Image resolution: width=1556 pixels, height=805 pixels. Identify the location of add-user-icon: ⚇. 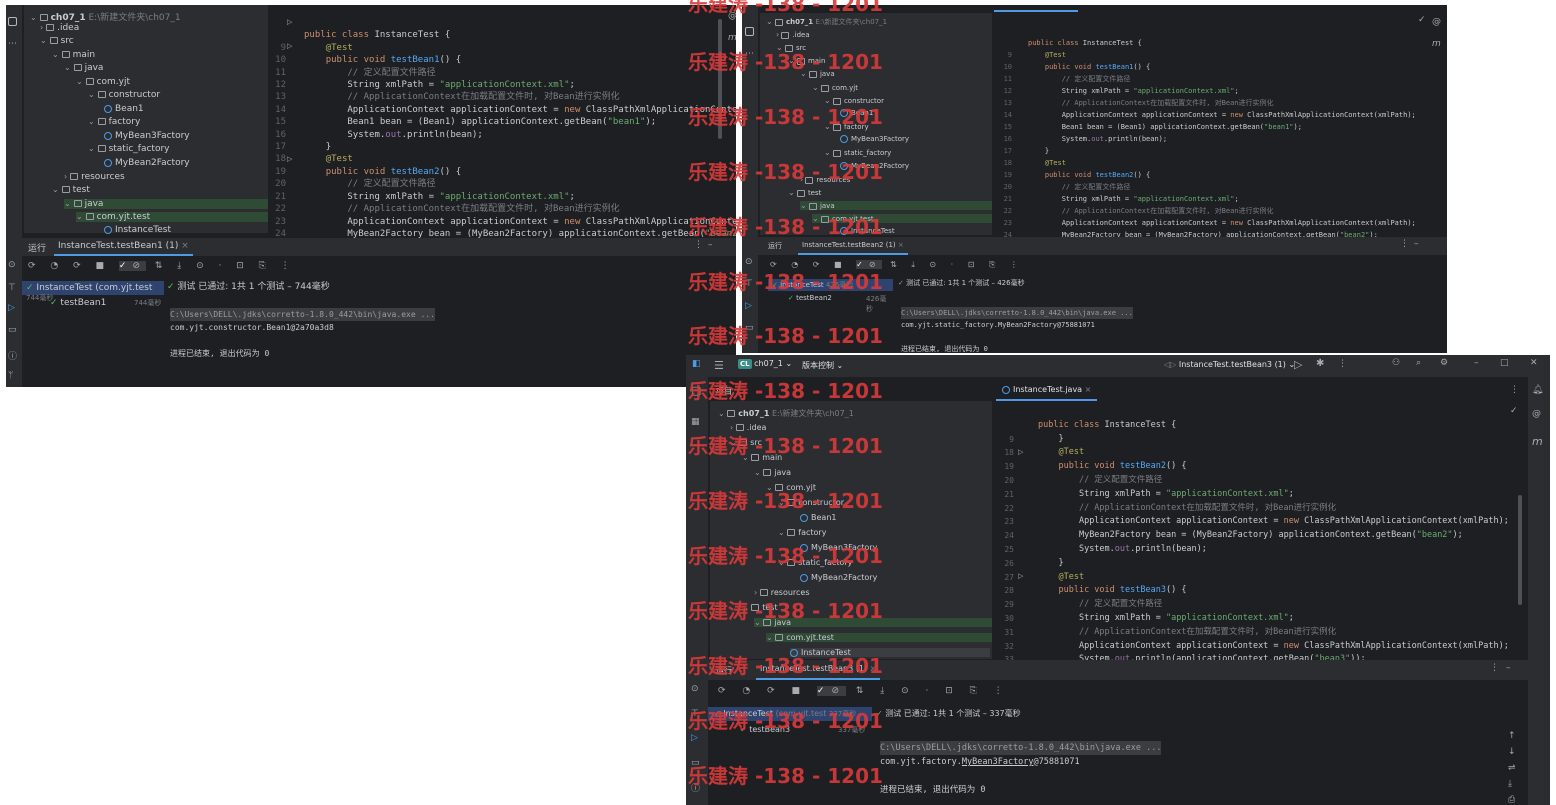
(1396, 363).